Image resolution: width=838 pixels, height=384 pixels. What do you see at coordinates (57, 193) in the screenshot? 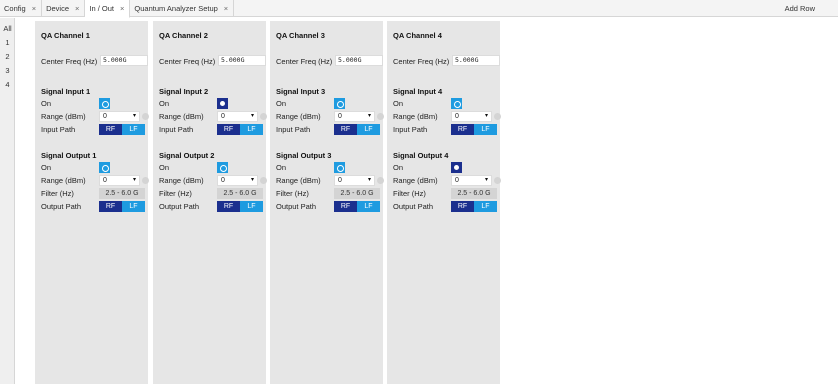
I see `filter-label: Filter (Hz)` at bounding box center [57, 193].